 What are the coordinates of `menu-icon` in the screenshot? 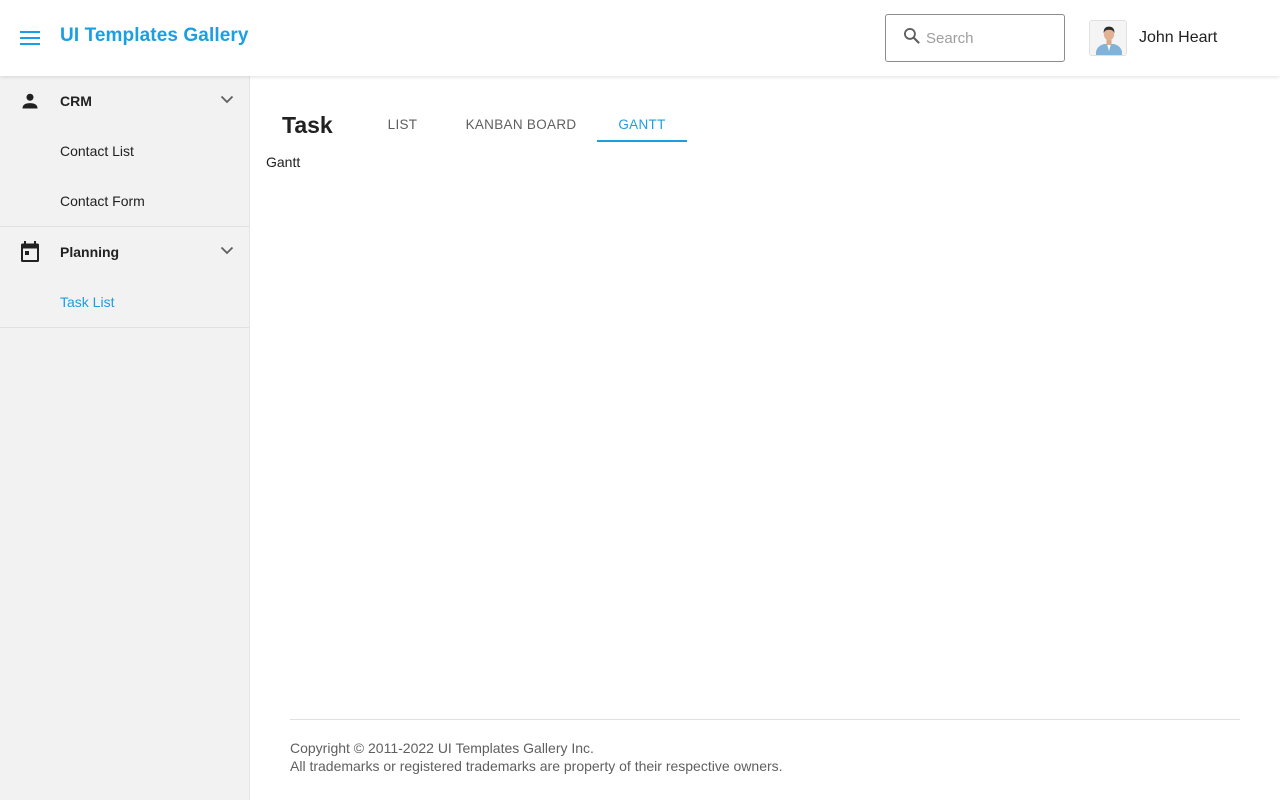 It's located at (30, 38).